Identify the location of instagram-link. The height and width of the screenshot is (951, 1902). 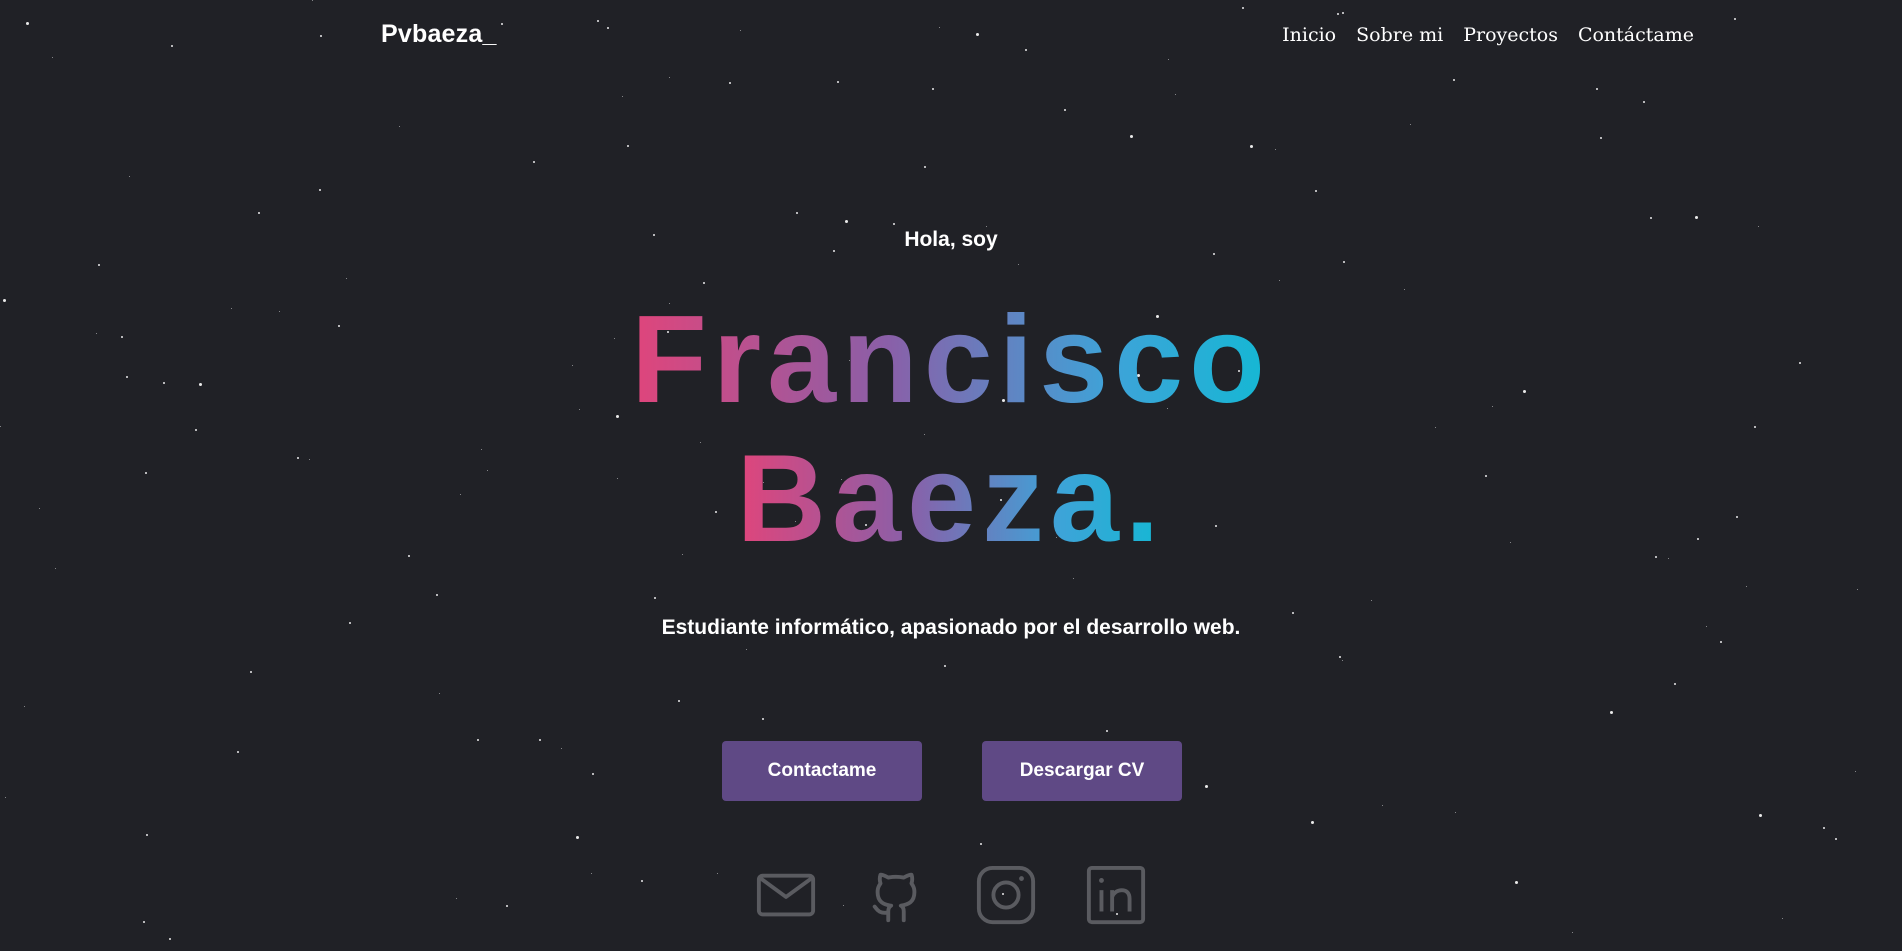
(1006, 895).